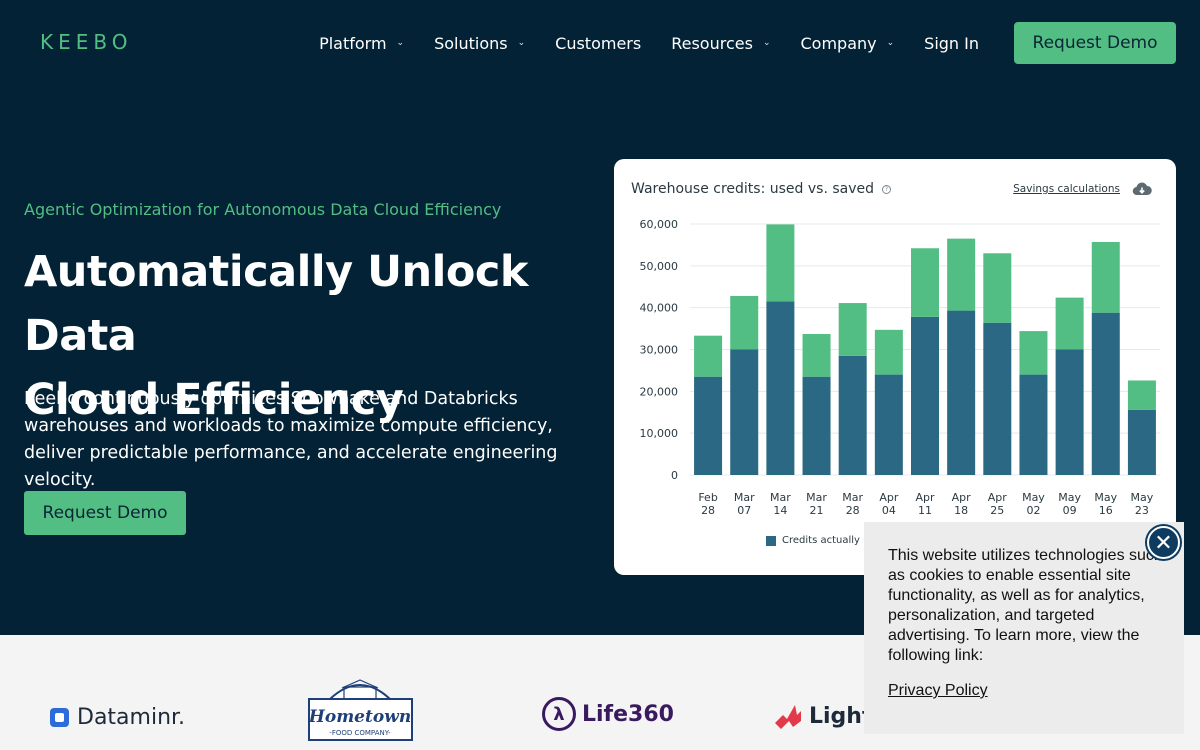 The image size is (1200, 750). What do you see at coordinates (788, 717) in the screenshot?
I see `lighte-mark-icon` at bounding box center [788, 717].